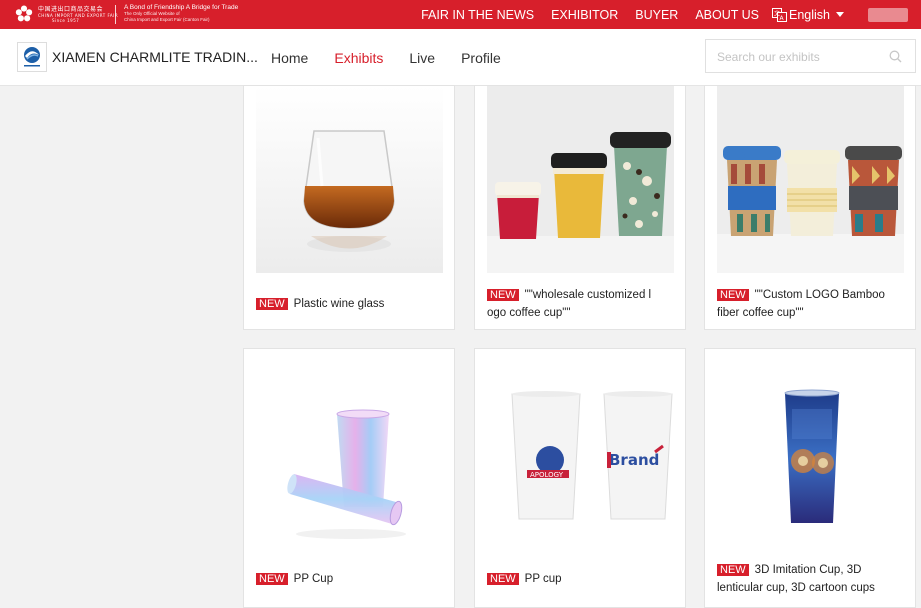  What do you see at coordinates (313, 579) in the screenshot?
I see `product-name: PP Cup` at bounding box center [313, 579].